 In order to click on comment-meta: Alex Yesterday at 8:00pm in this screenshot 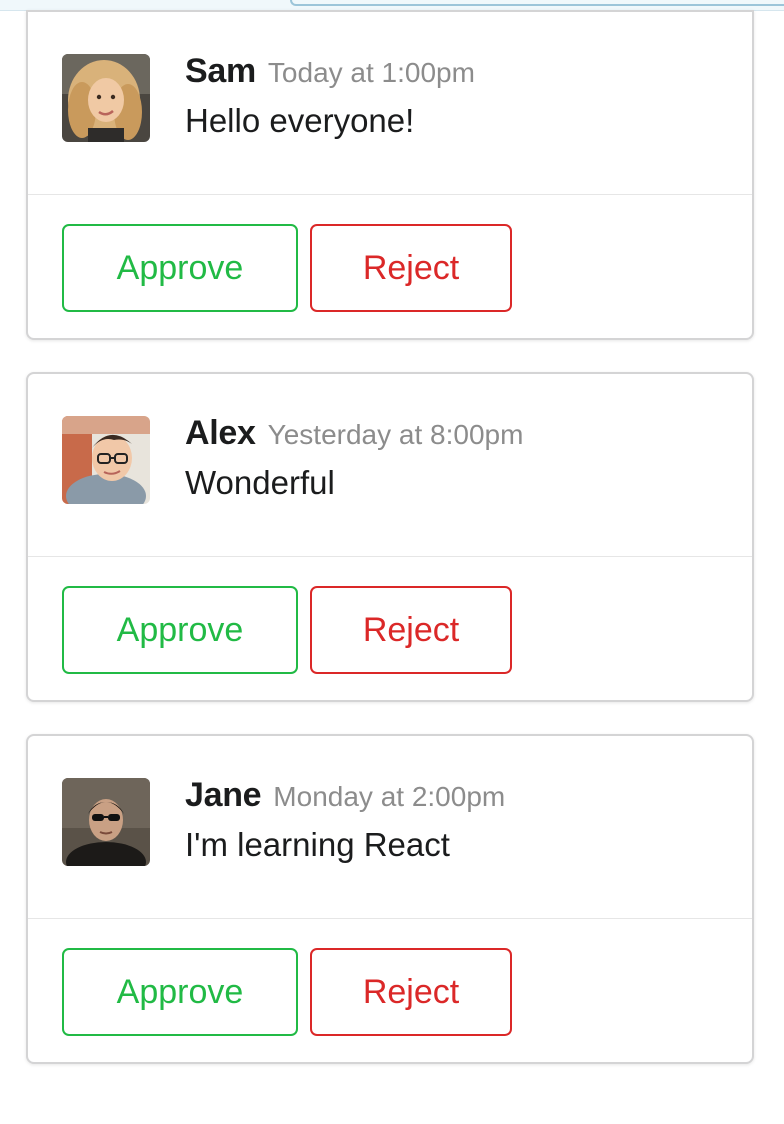, I will do `click(354, 433)`.